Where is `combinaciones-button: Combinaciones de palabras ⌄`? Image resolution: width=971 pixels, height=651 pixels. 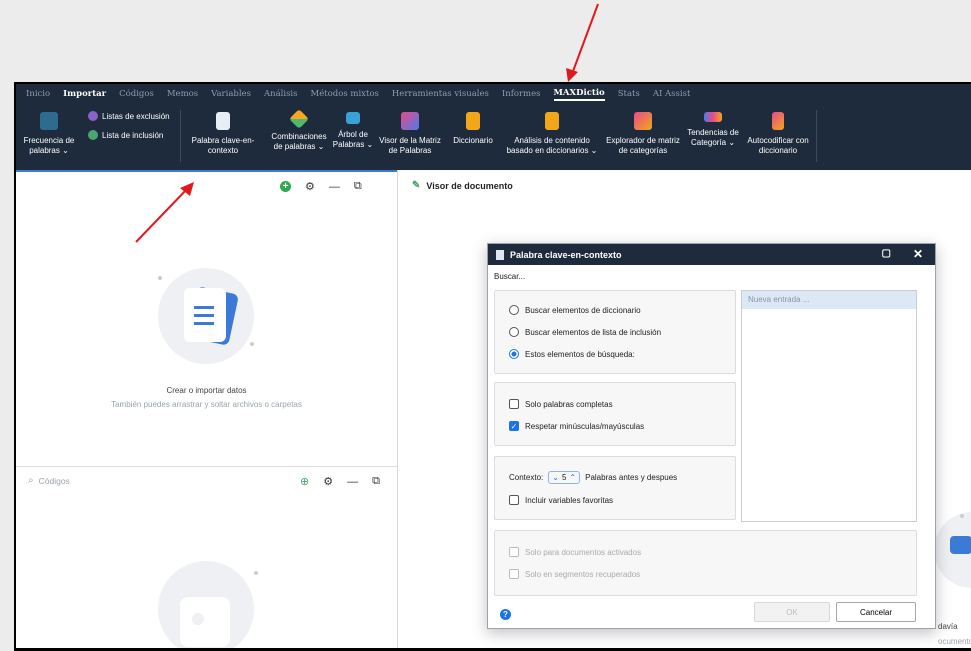
combinaciones-button: Combinaciones de palabras ⌄ is located at coordinates (299, 130).